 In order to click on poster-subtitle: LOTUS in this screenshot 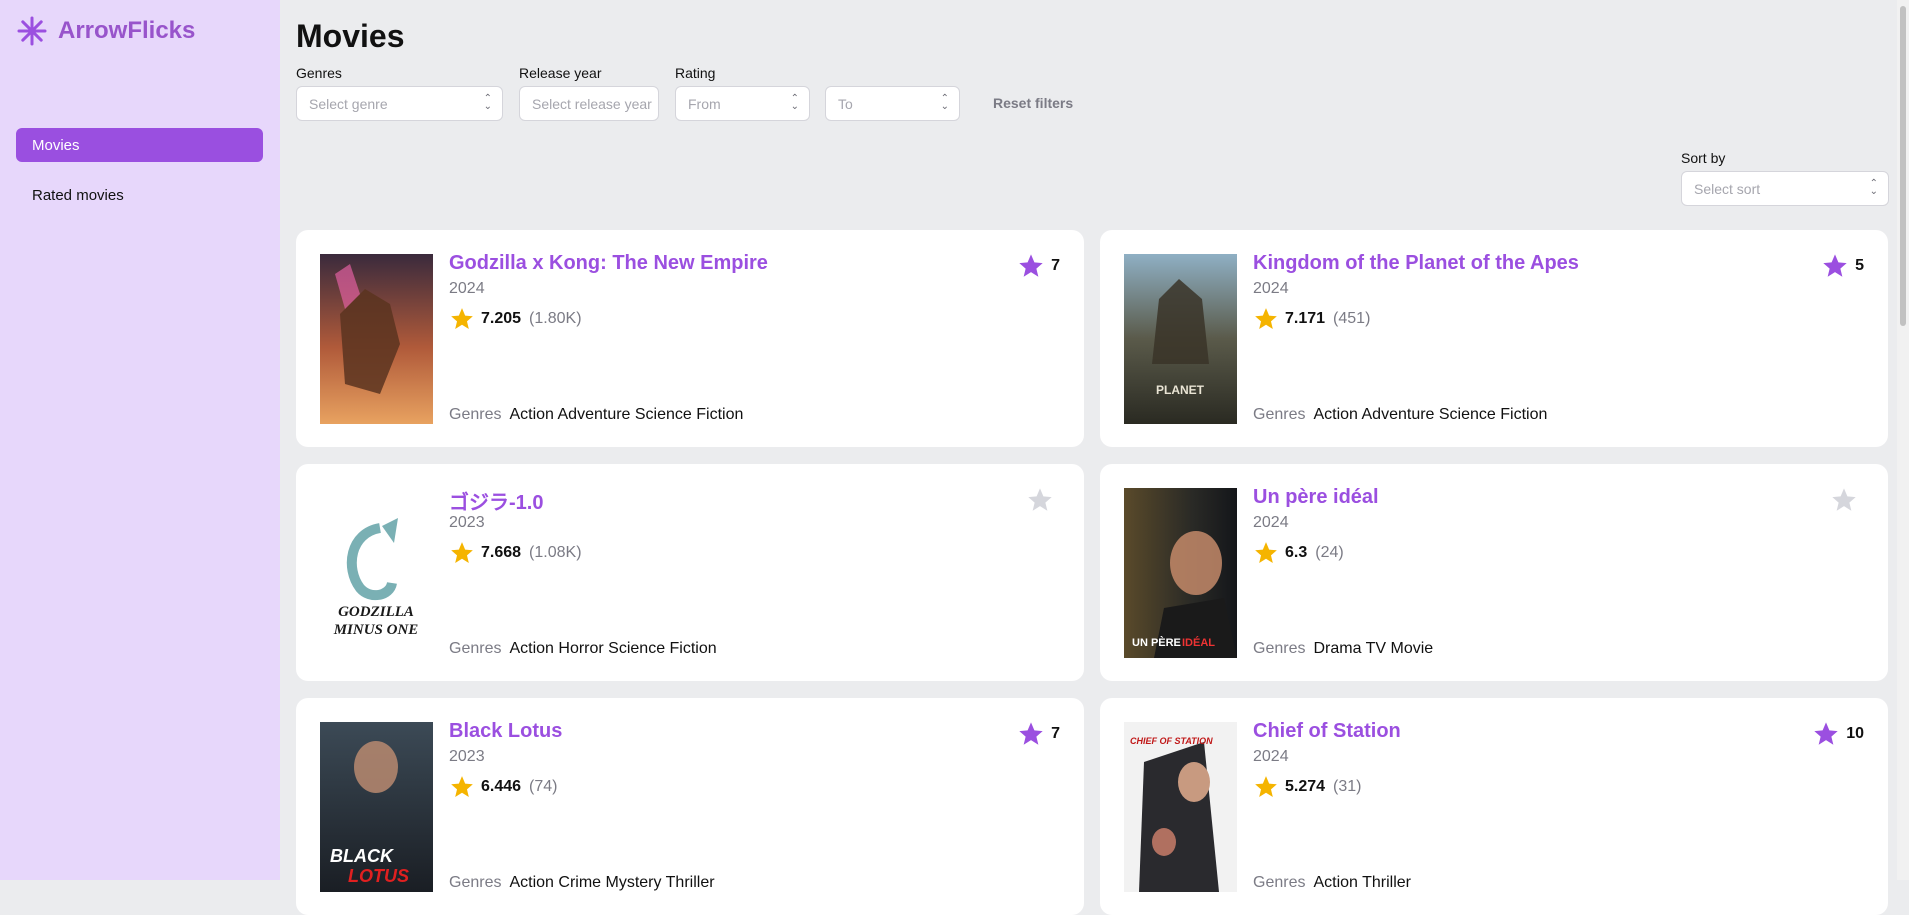, I will do `click(378, 876)`.